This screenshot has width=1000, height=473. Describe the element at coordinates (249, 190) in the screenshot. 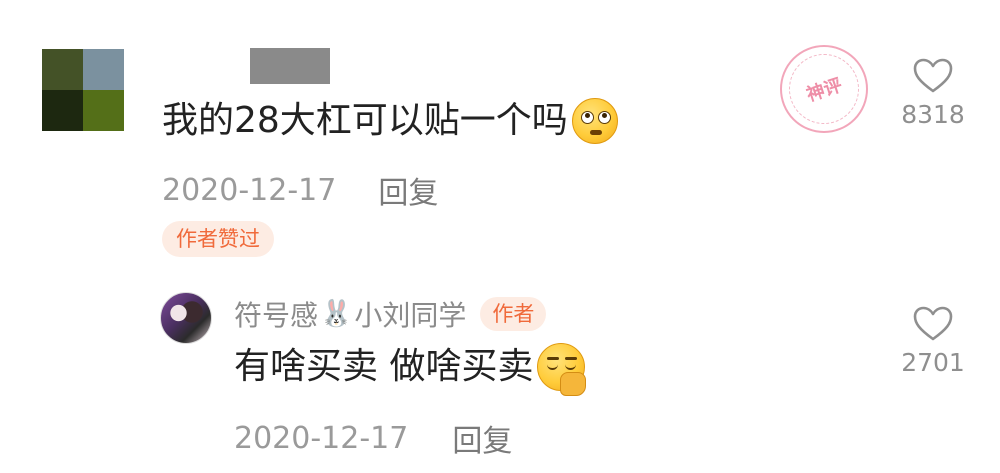

I see `comment-date: 2020-12-17` at that location.